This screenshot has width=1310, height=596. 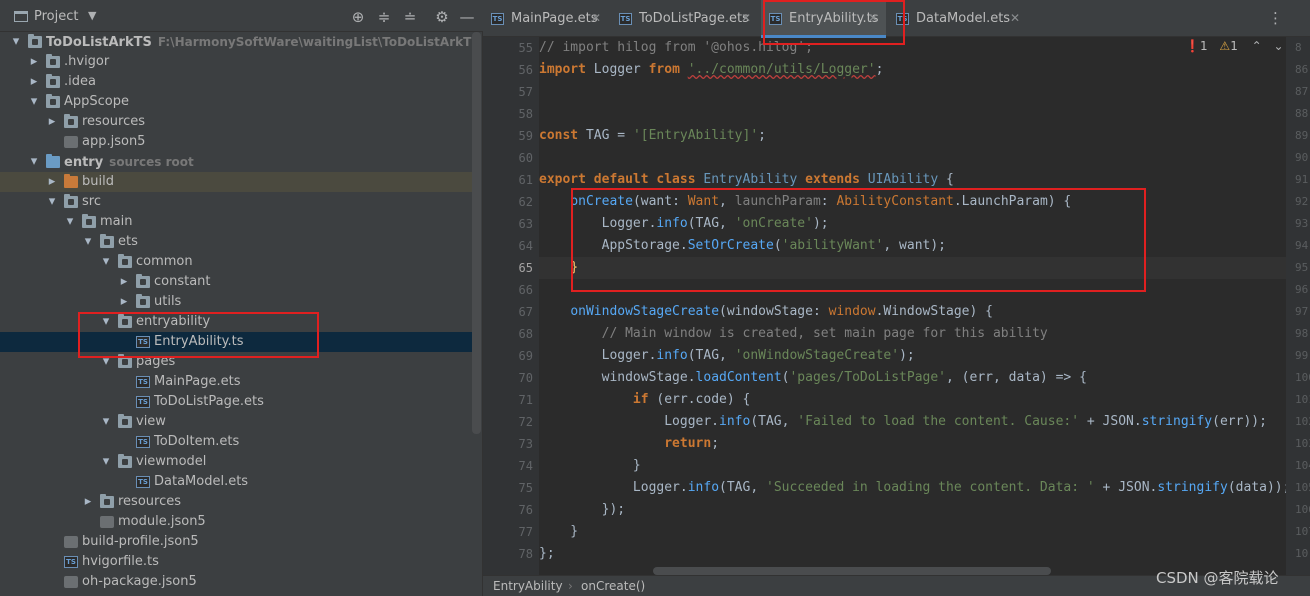 I want to click on chevron-up-icon: ⌃, so click(x=1257, y=46).